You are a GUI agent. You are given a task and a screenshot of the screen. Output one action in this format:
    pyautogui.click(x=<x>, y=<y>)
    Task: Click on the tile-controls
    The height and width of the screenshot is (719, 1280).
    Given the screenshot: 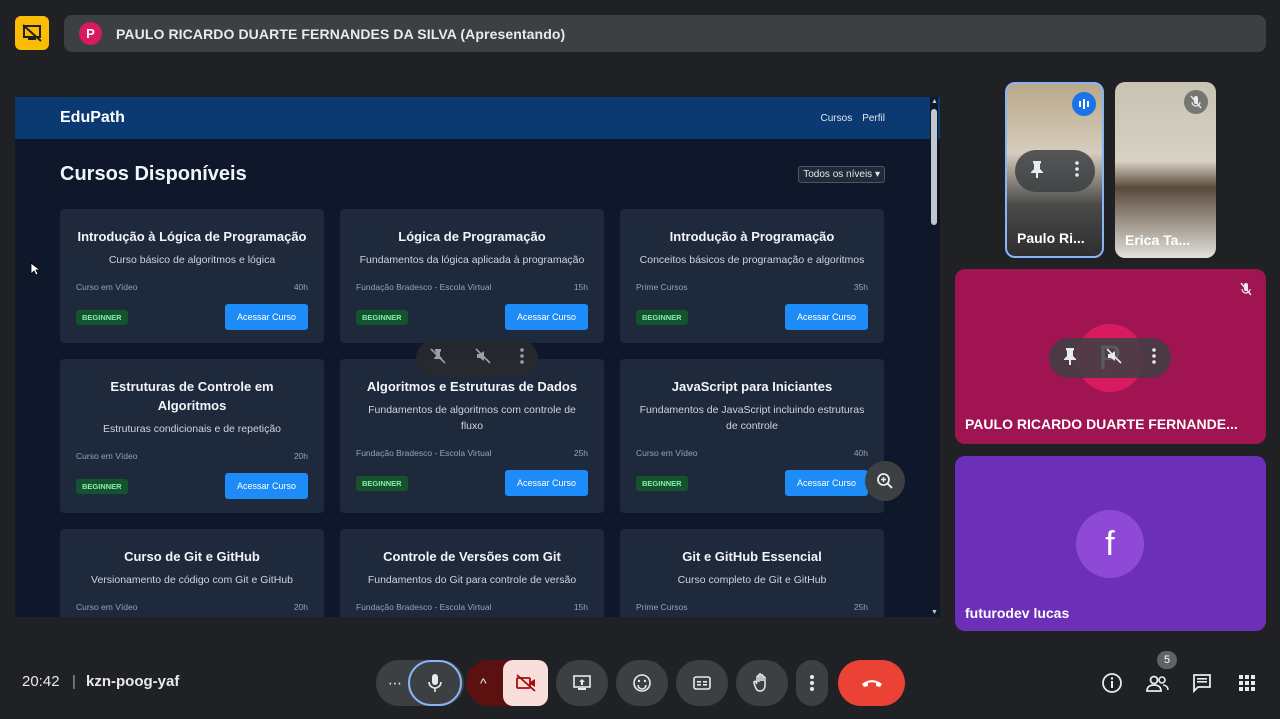 What is the action you would take?
    pyautogui.click(x=1110, y=358)
    